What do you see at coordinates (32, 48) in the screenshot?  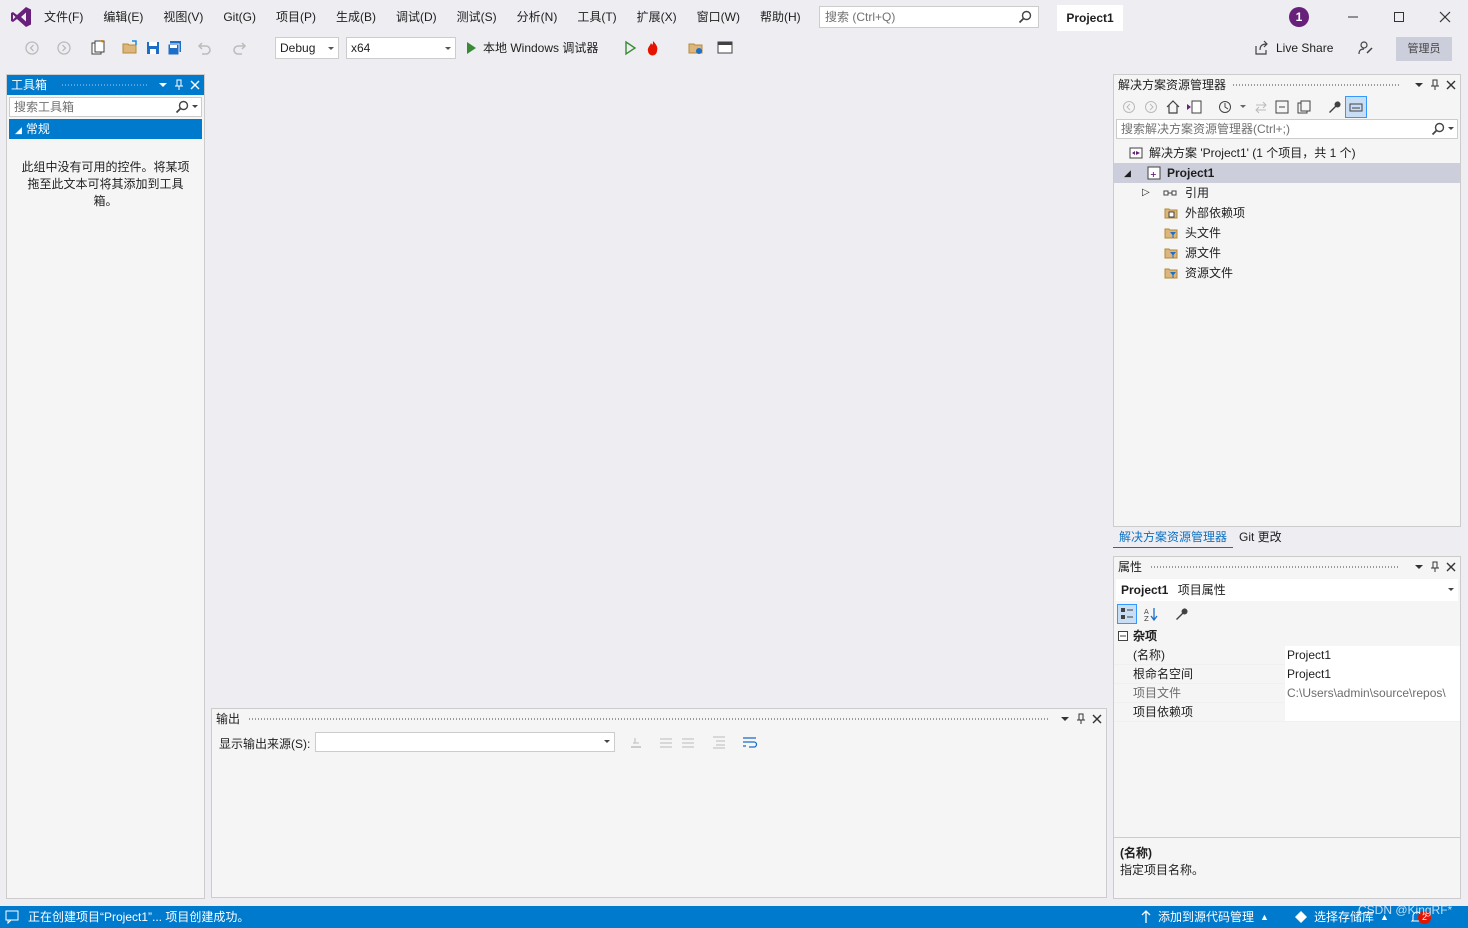 I see `navigate-back-icon` at bounding box center [32, 48].